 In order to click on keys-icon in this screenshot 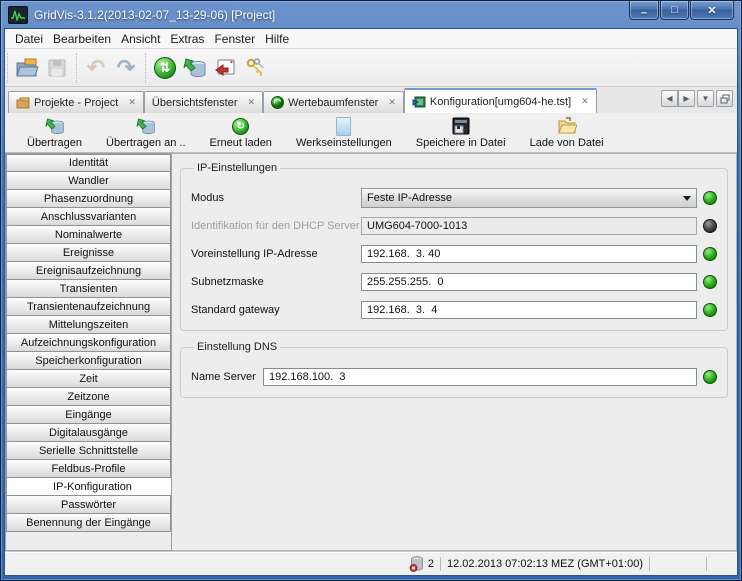, I will do `click(255, 68)`.